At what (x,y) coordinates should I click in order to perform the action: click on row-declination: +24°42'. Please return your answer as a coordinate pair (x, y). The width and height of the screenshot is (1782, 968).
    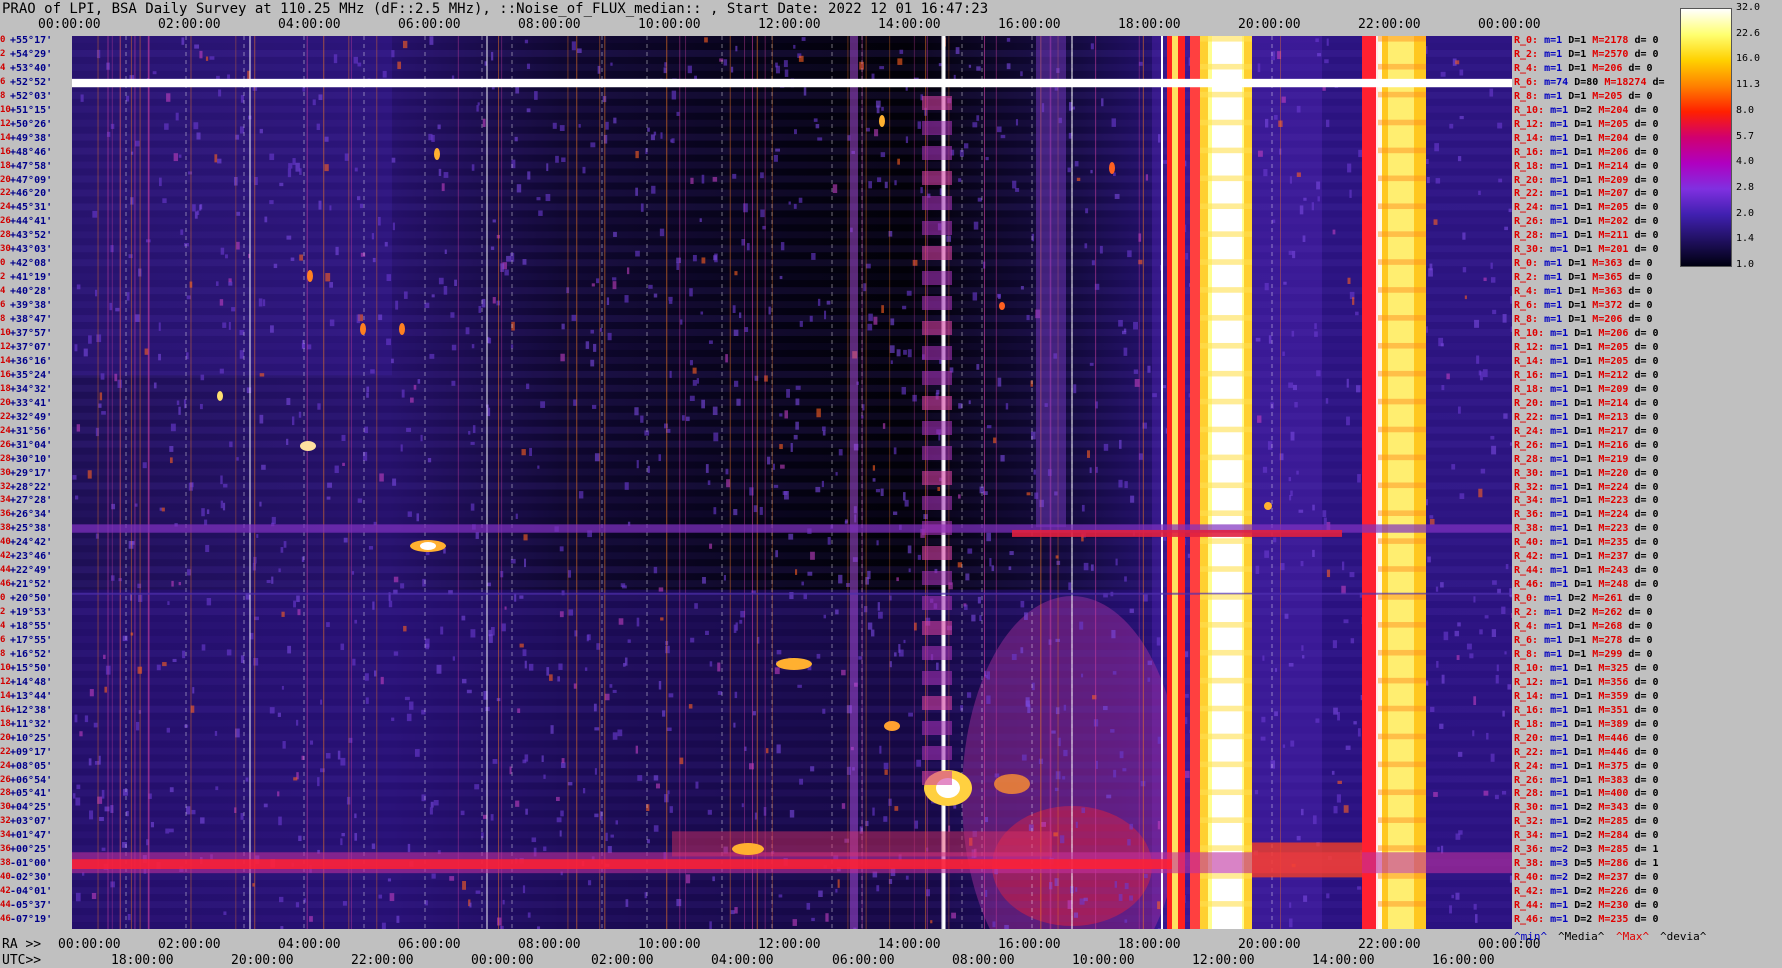
    Looking at the image, I should click on (31, 543).